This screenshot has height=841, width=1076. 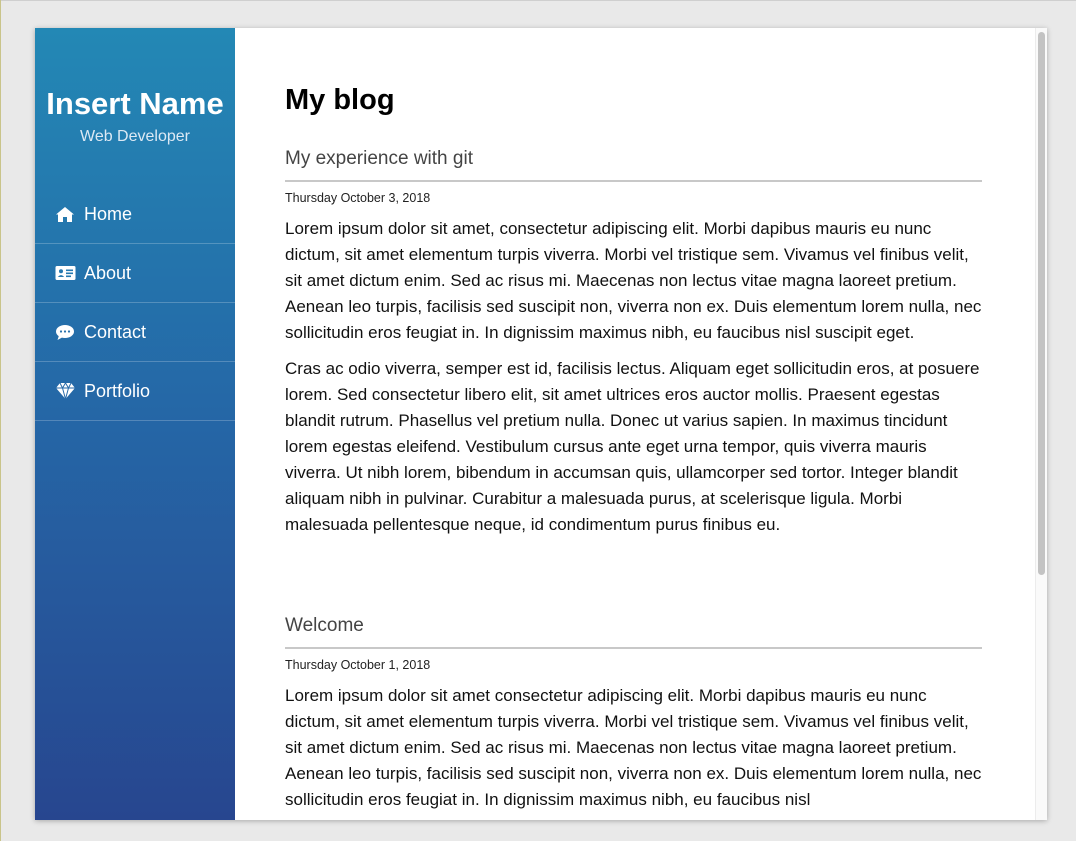 What do you see at coordinates (538, 0) in the screenshot?
I see `desktop-edge-top` at bounding box center [538, 0].